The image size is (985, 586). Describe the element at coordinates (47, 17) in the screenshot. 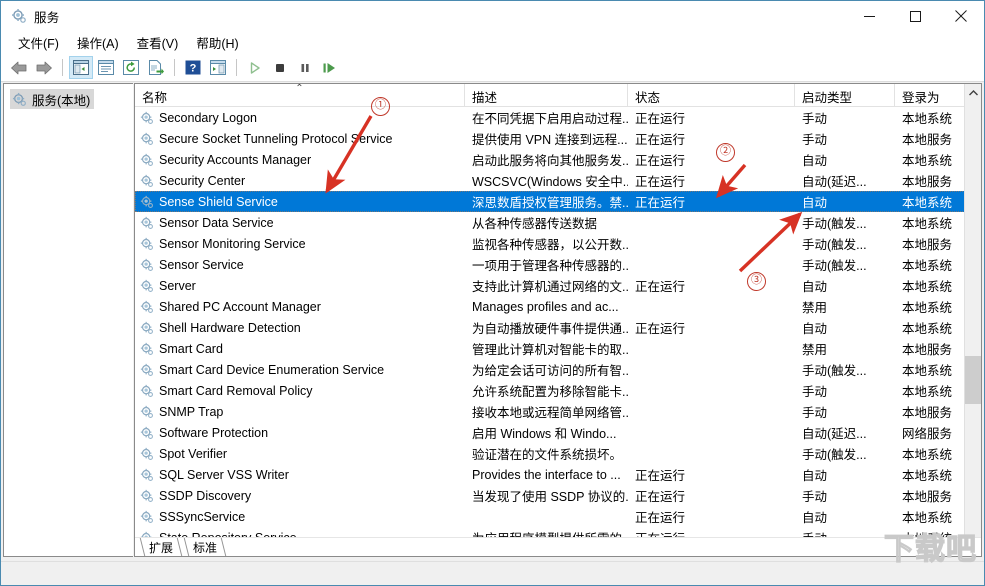

I see `window-title: 服务` at that location.